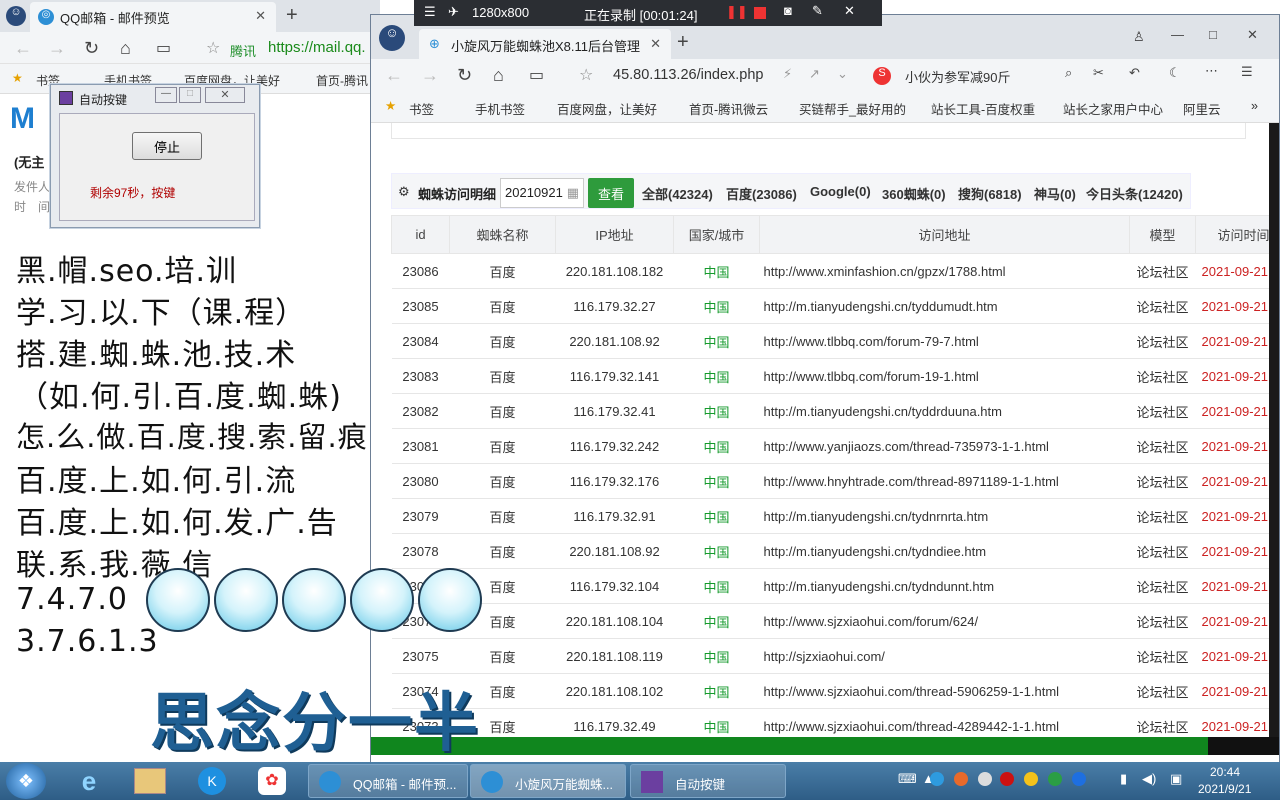 This screenshot has width=1280, height=800. I want to click on scissors-icon: ✂, so click(1098, 73).